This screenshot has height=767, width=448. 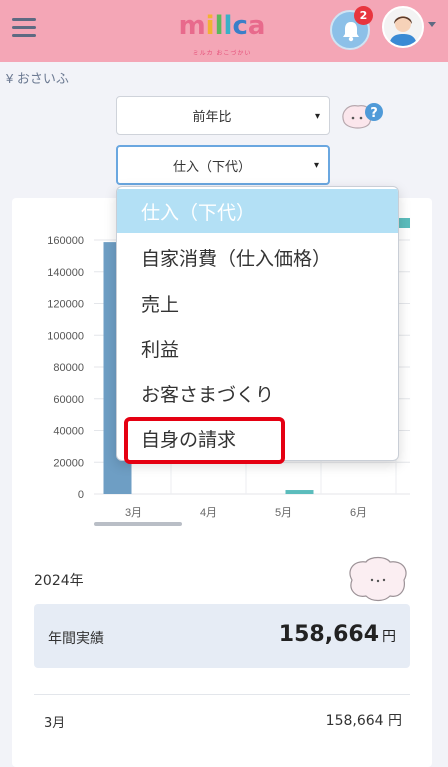 I want to click on y-tick-label: 0, so click(x=81, y=495).